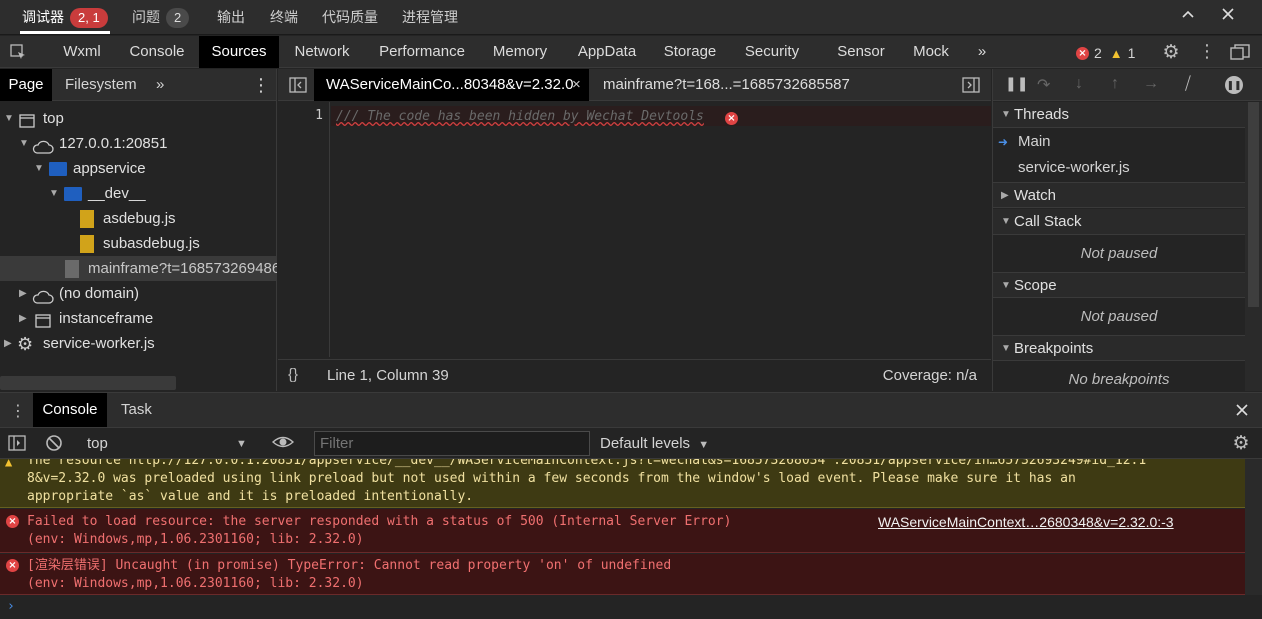 The width and height of the screenshot is (1262, 619). What do you see at coordinates (690, 52) in the screenshot?
I see `tab-storage: Storage` at bounding box center [690, 52].